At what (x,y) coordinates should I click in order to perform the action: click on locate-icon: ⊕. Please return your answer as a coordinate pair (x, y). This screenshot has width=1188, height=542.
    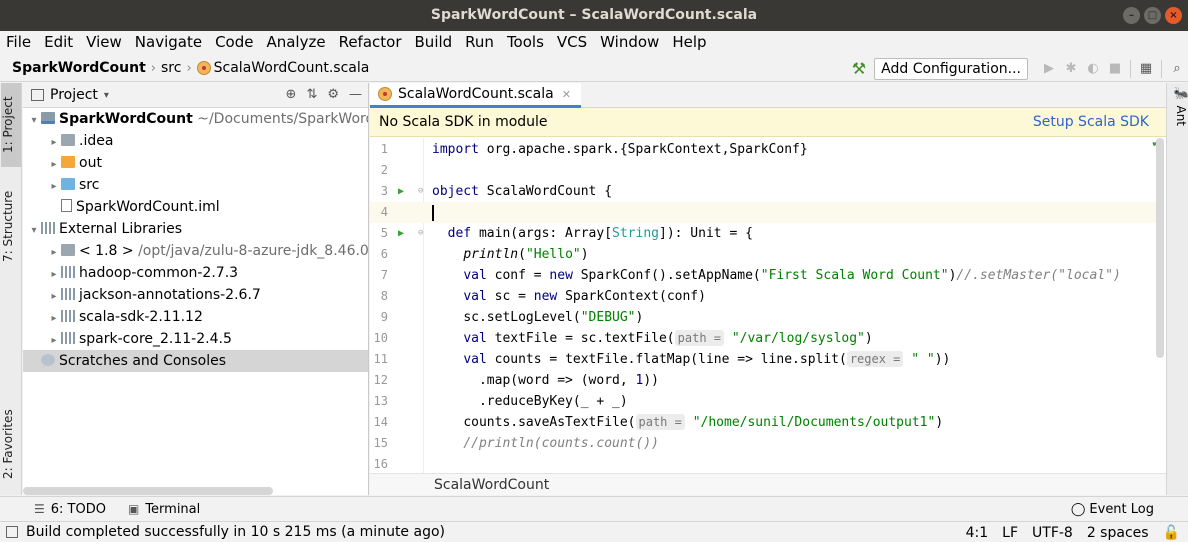
    Looking at the image, I should click on (291, 94).